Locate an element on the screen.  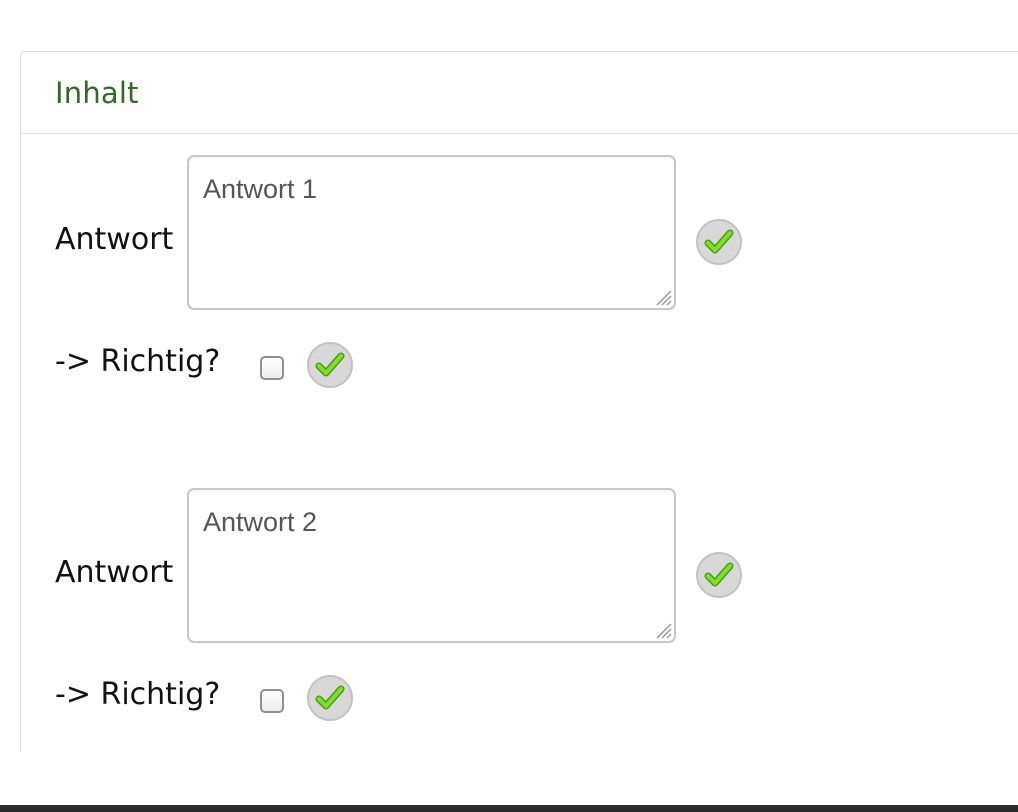
panel-header: Inhalt is located at coordinates (519, 93).